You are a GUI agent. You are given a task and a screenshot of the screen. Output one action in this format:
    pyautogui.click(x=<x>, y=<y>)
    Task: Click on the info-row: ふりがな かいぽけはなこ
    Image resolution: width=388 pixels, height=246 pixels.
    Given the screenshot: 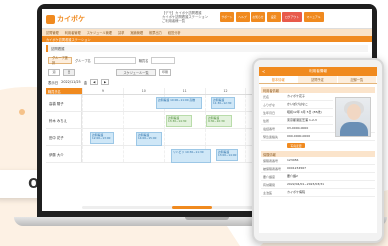 What is the action you would take?
    pyautogui.click(x=297, y=105)
    